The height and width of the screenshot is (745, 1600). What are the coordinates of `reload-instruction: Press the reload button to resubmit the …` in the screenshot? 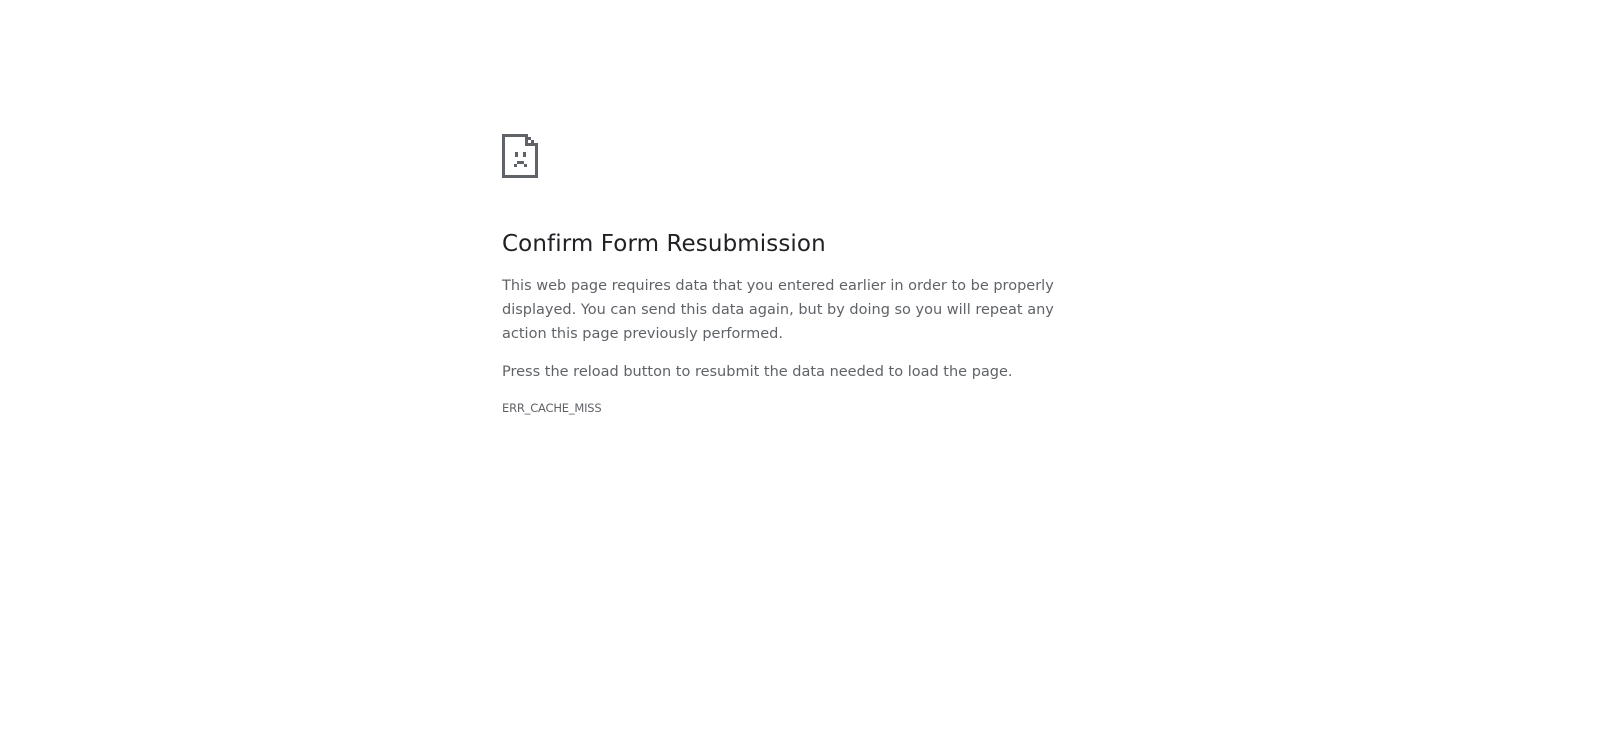 It's located at (757, 372).